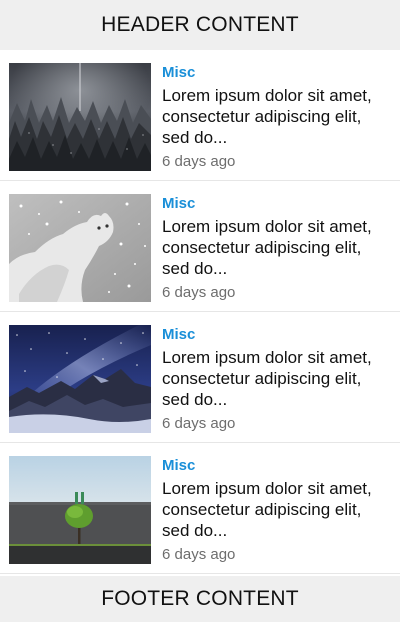 The height and width of the screenshot is (622, 400). What do you see at coordinates (80, 510) in the screenshot?
I see `tree-by-wall-image` at bounding box center [80, 510].